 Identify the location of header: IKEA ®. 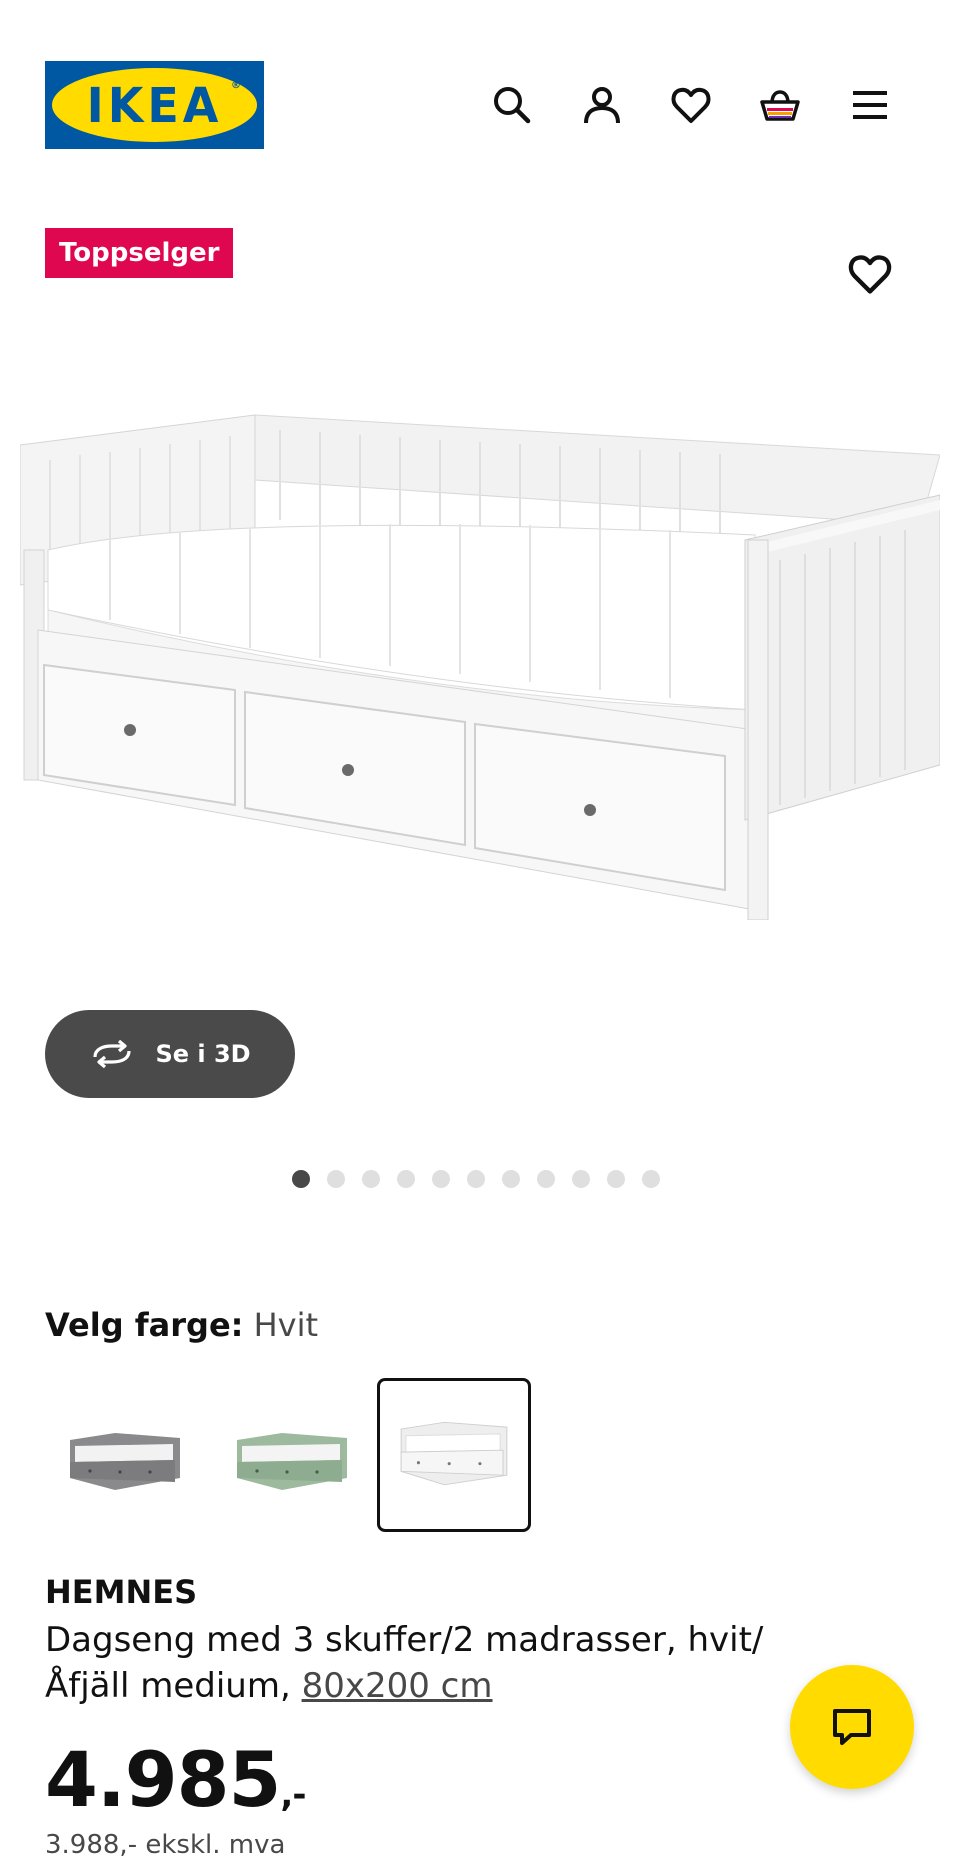
(480, 95).